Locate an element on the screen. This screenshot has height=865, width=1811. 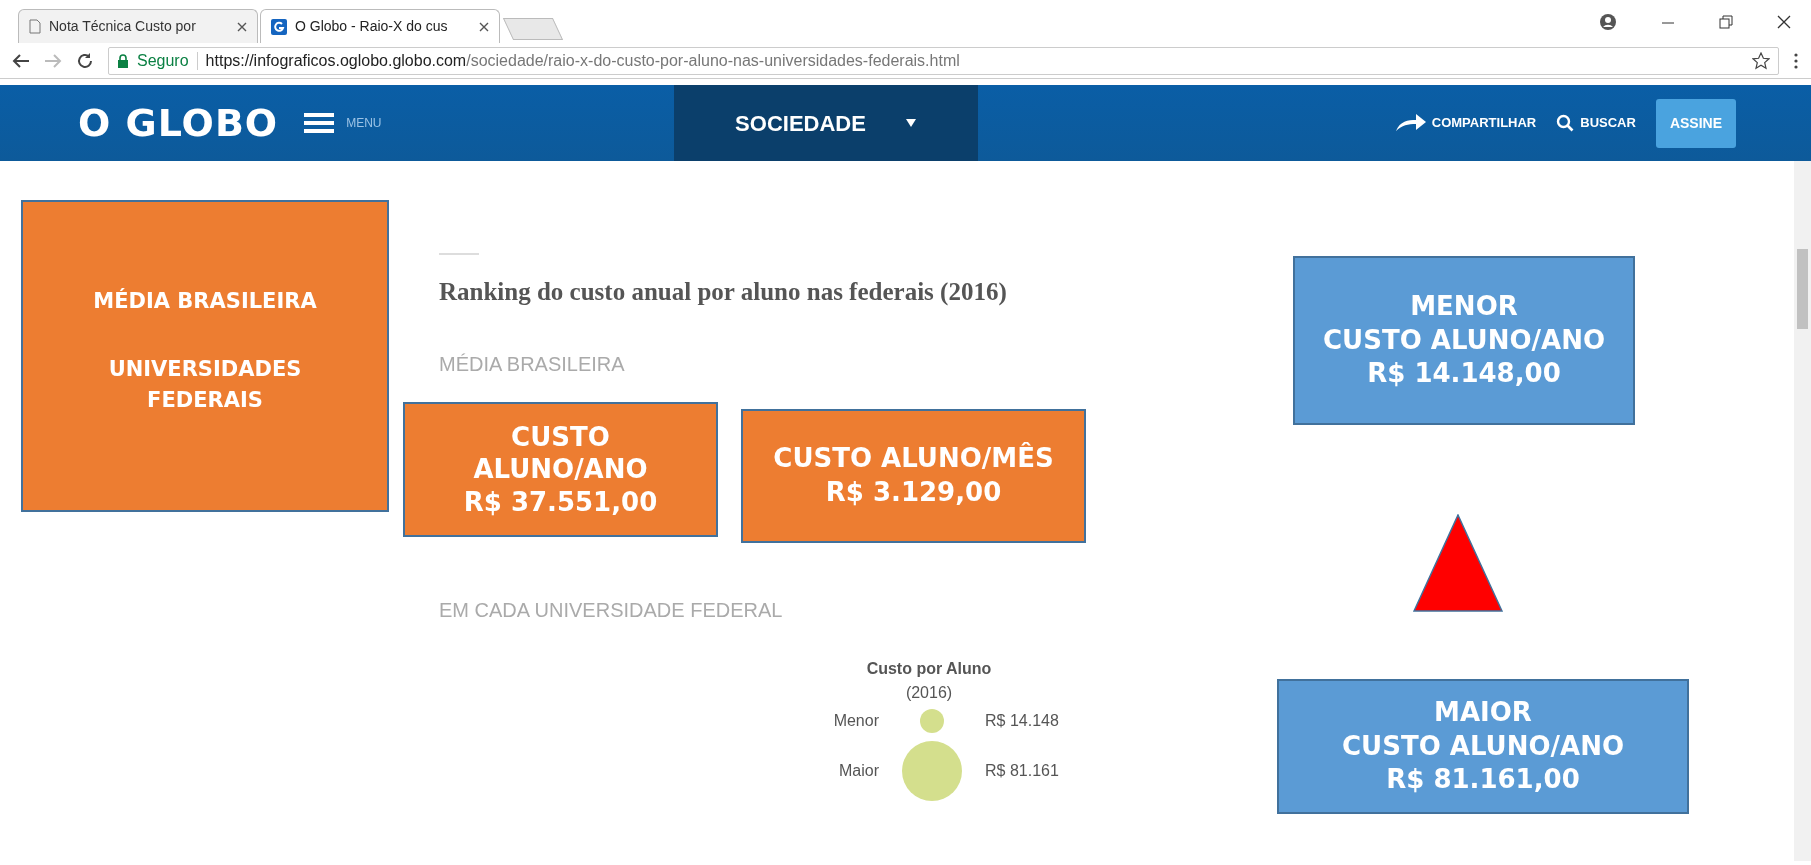
annotation-text: CUSTO ALUNO/MÊS is located at coordinates (913, 459).